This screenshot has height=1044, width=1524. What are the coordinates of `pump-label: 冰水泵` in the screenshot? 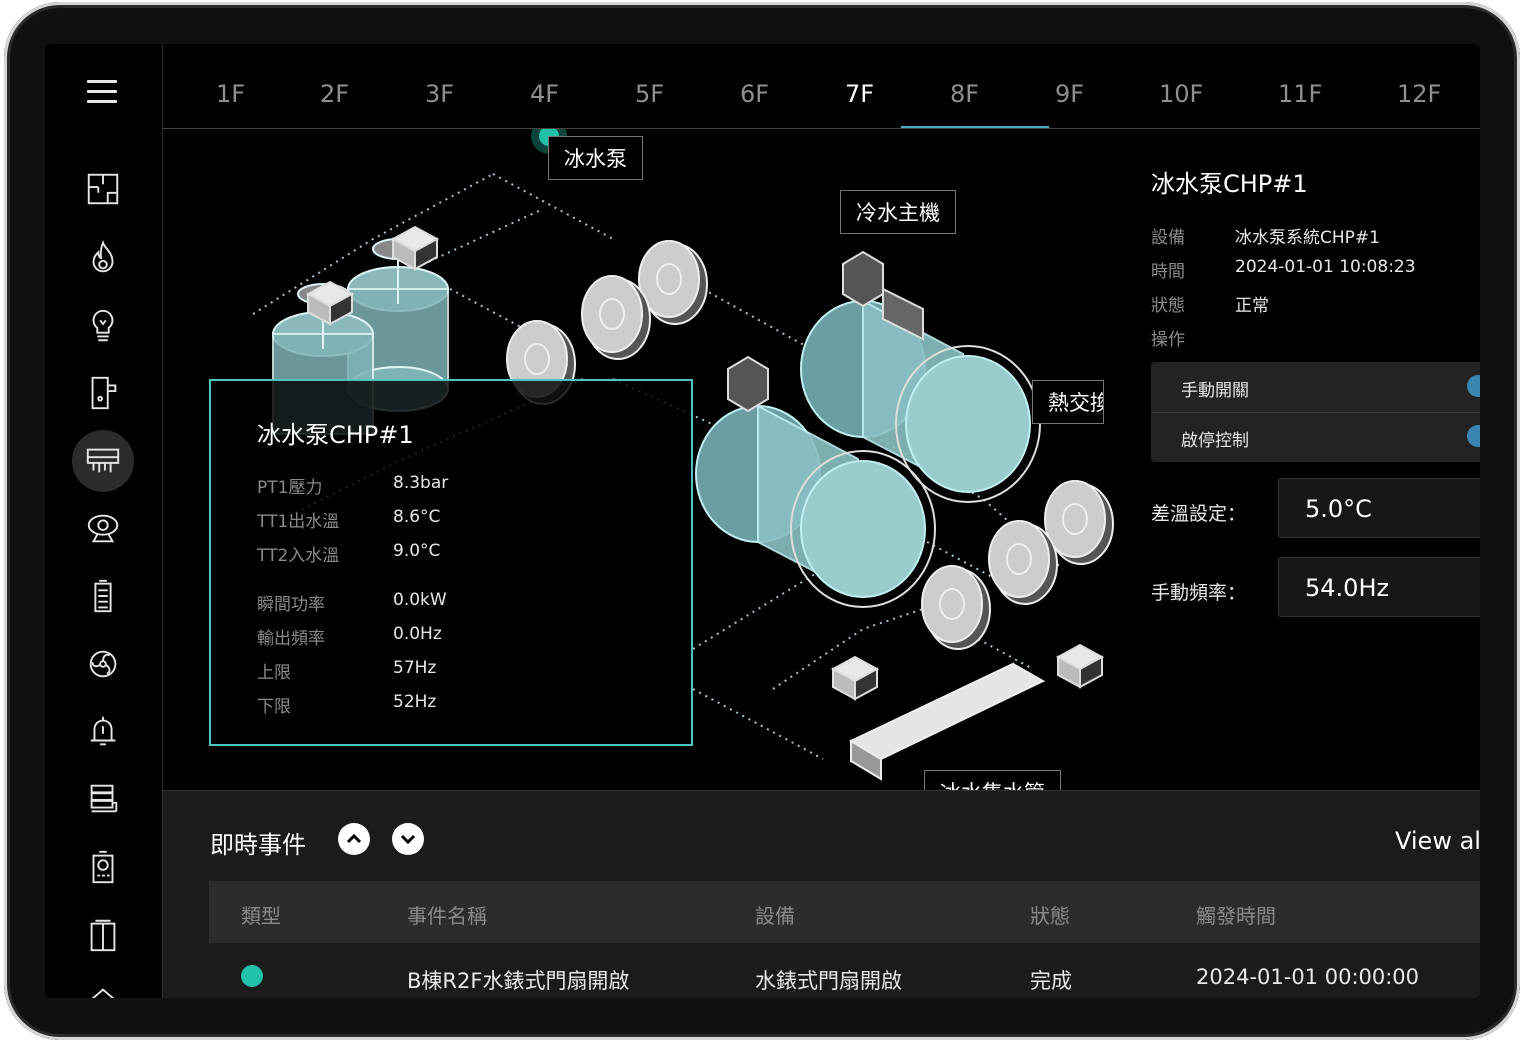 It's located at (595, 158).